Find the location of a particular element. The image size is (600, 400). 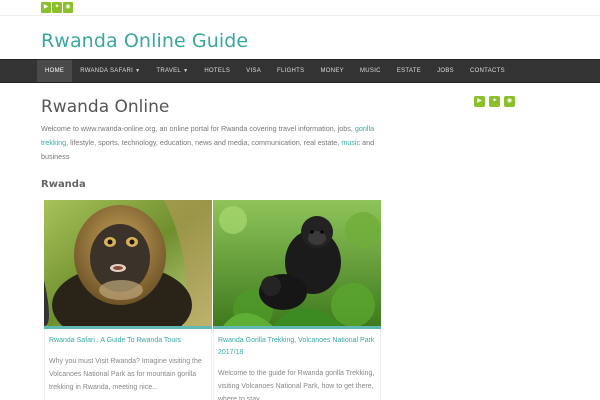

nav-label: JOBS is located at coordinates (445, 71).